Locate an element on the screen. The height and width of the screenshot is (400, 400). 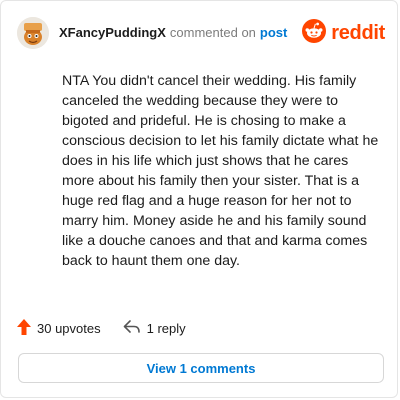
username: XFancyPuddingX is located at coordinates (112, 32).